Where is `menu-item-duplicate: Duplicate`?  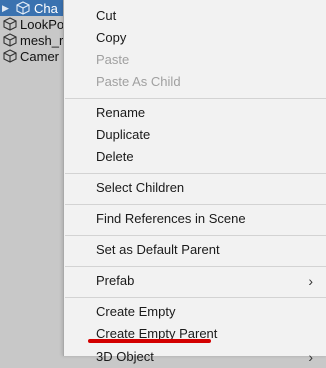 menu-item-duplicate: Duplicate is located at coordinates (195, 135).